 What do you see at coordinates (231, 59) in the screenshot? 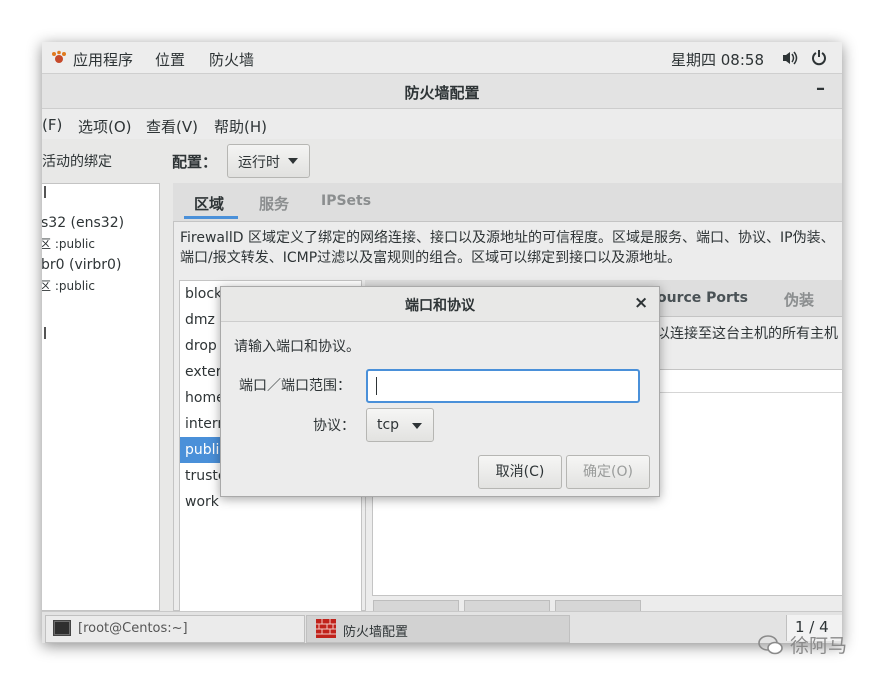
I see `firewall-app-menu: 防火墙` at bounding box center [231, 59].